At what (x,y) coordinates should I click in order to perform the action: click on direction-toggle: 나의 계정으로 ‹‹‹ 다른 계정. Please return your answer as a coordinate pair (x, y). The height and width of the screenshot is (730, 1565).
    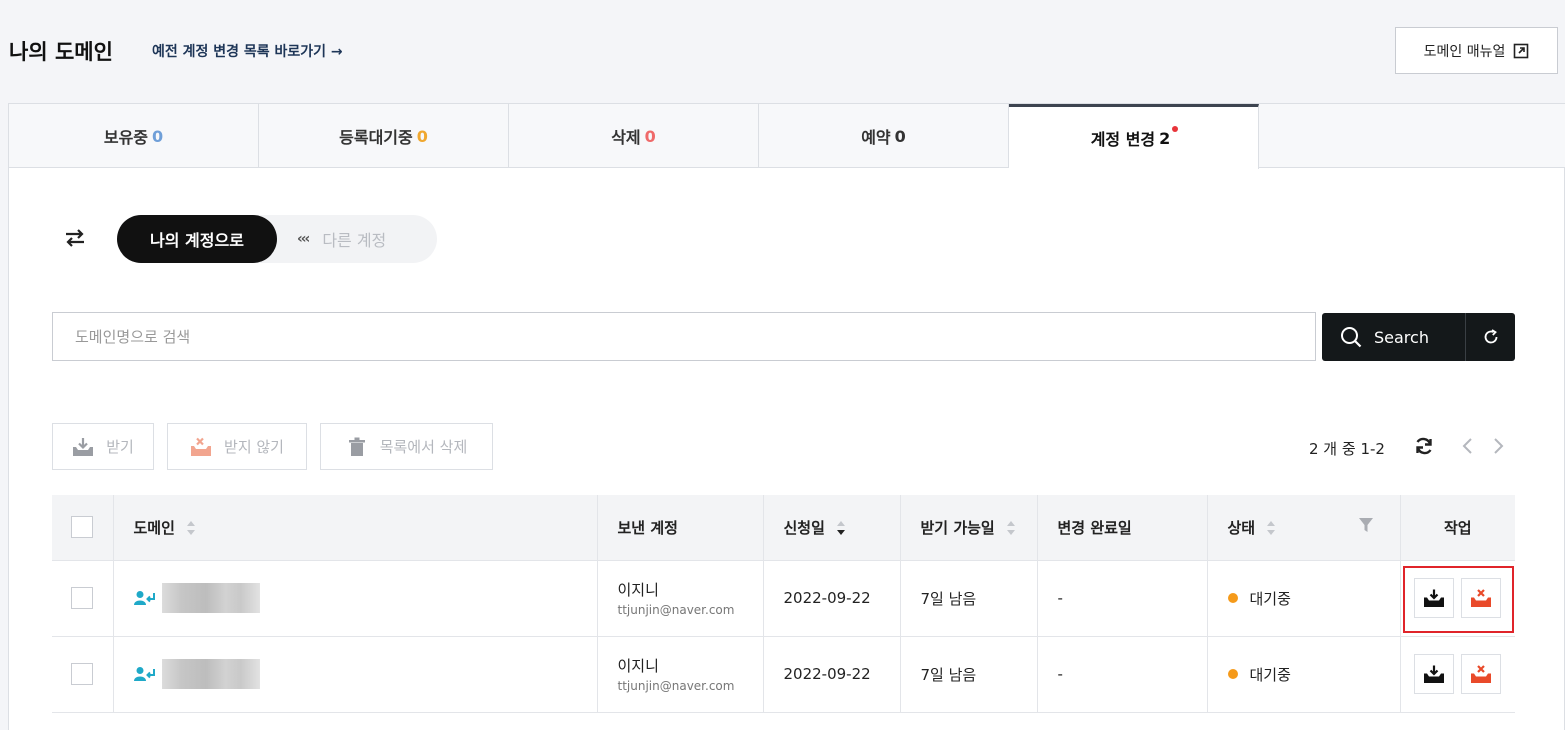
    Looking at the image, I should click on (277, 239).